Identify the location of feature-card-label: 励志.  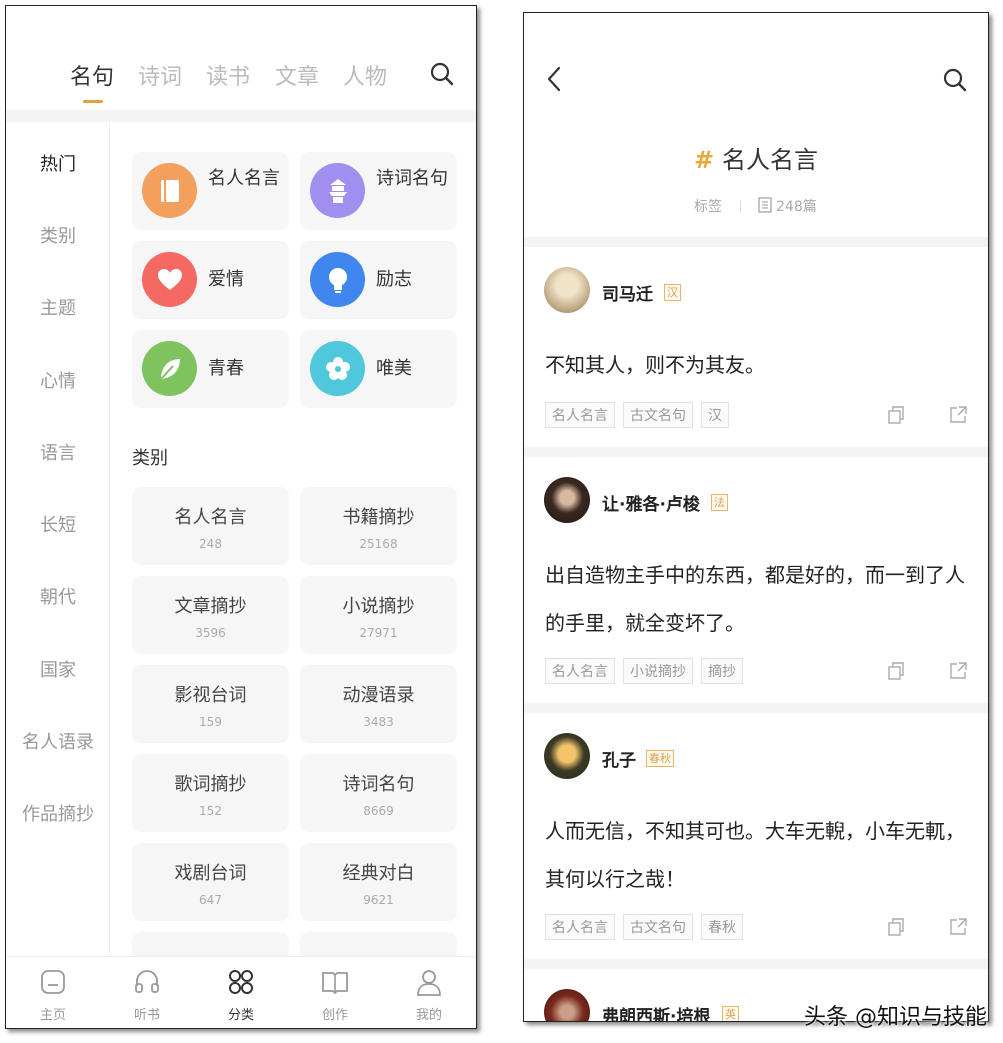
(394, 279).